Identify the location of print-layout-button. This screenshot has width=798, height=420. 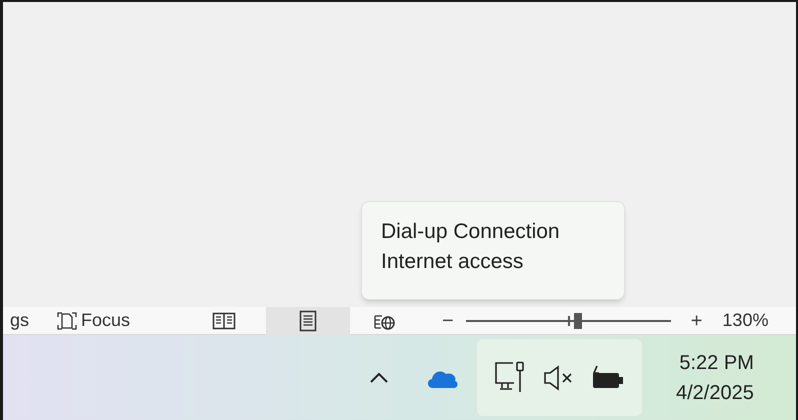
(308, 320).